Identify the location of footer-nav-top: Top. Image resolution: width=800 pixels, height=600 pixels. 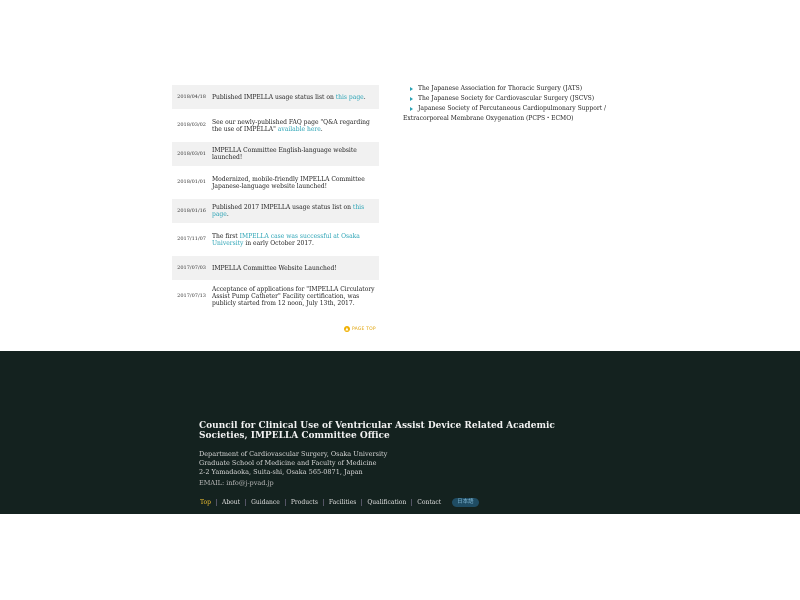
(207, 502).